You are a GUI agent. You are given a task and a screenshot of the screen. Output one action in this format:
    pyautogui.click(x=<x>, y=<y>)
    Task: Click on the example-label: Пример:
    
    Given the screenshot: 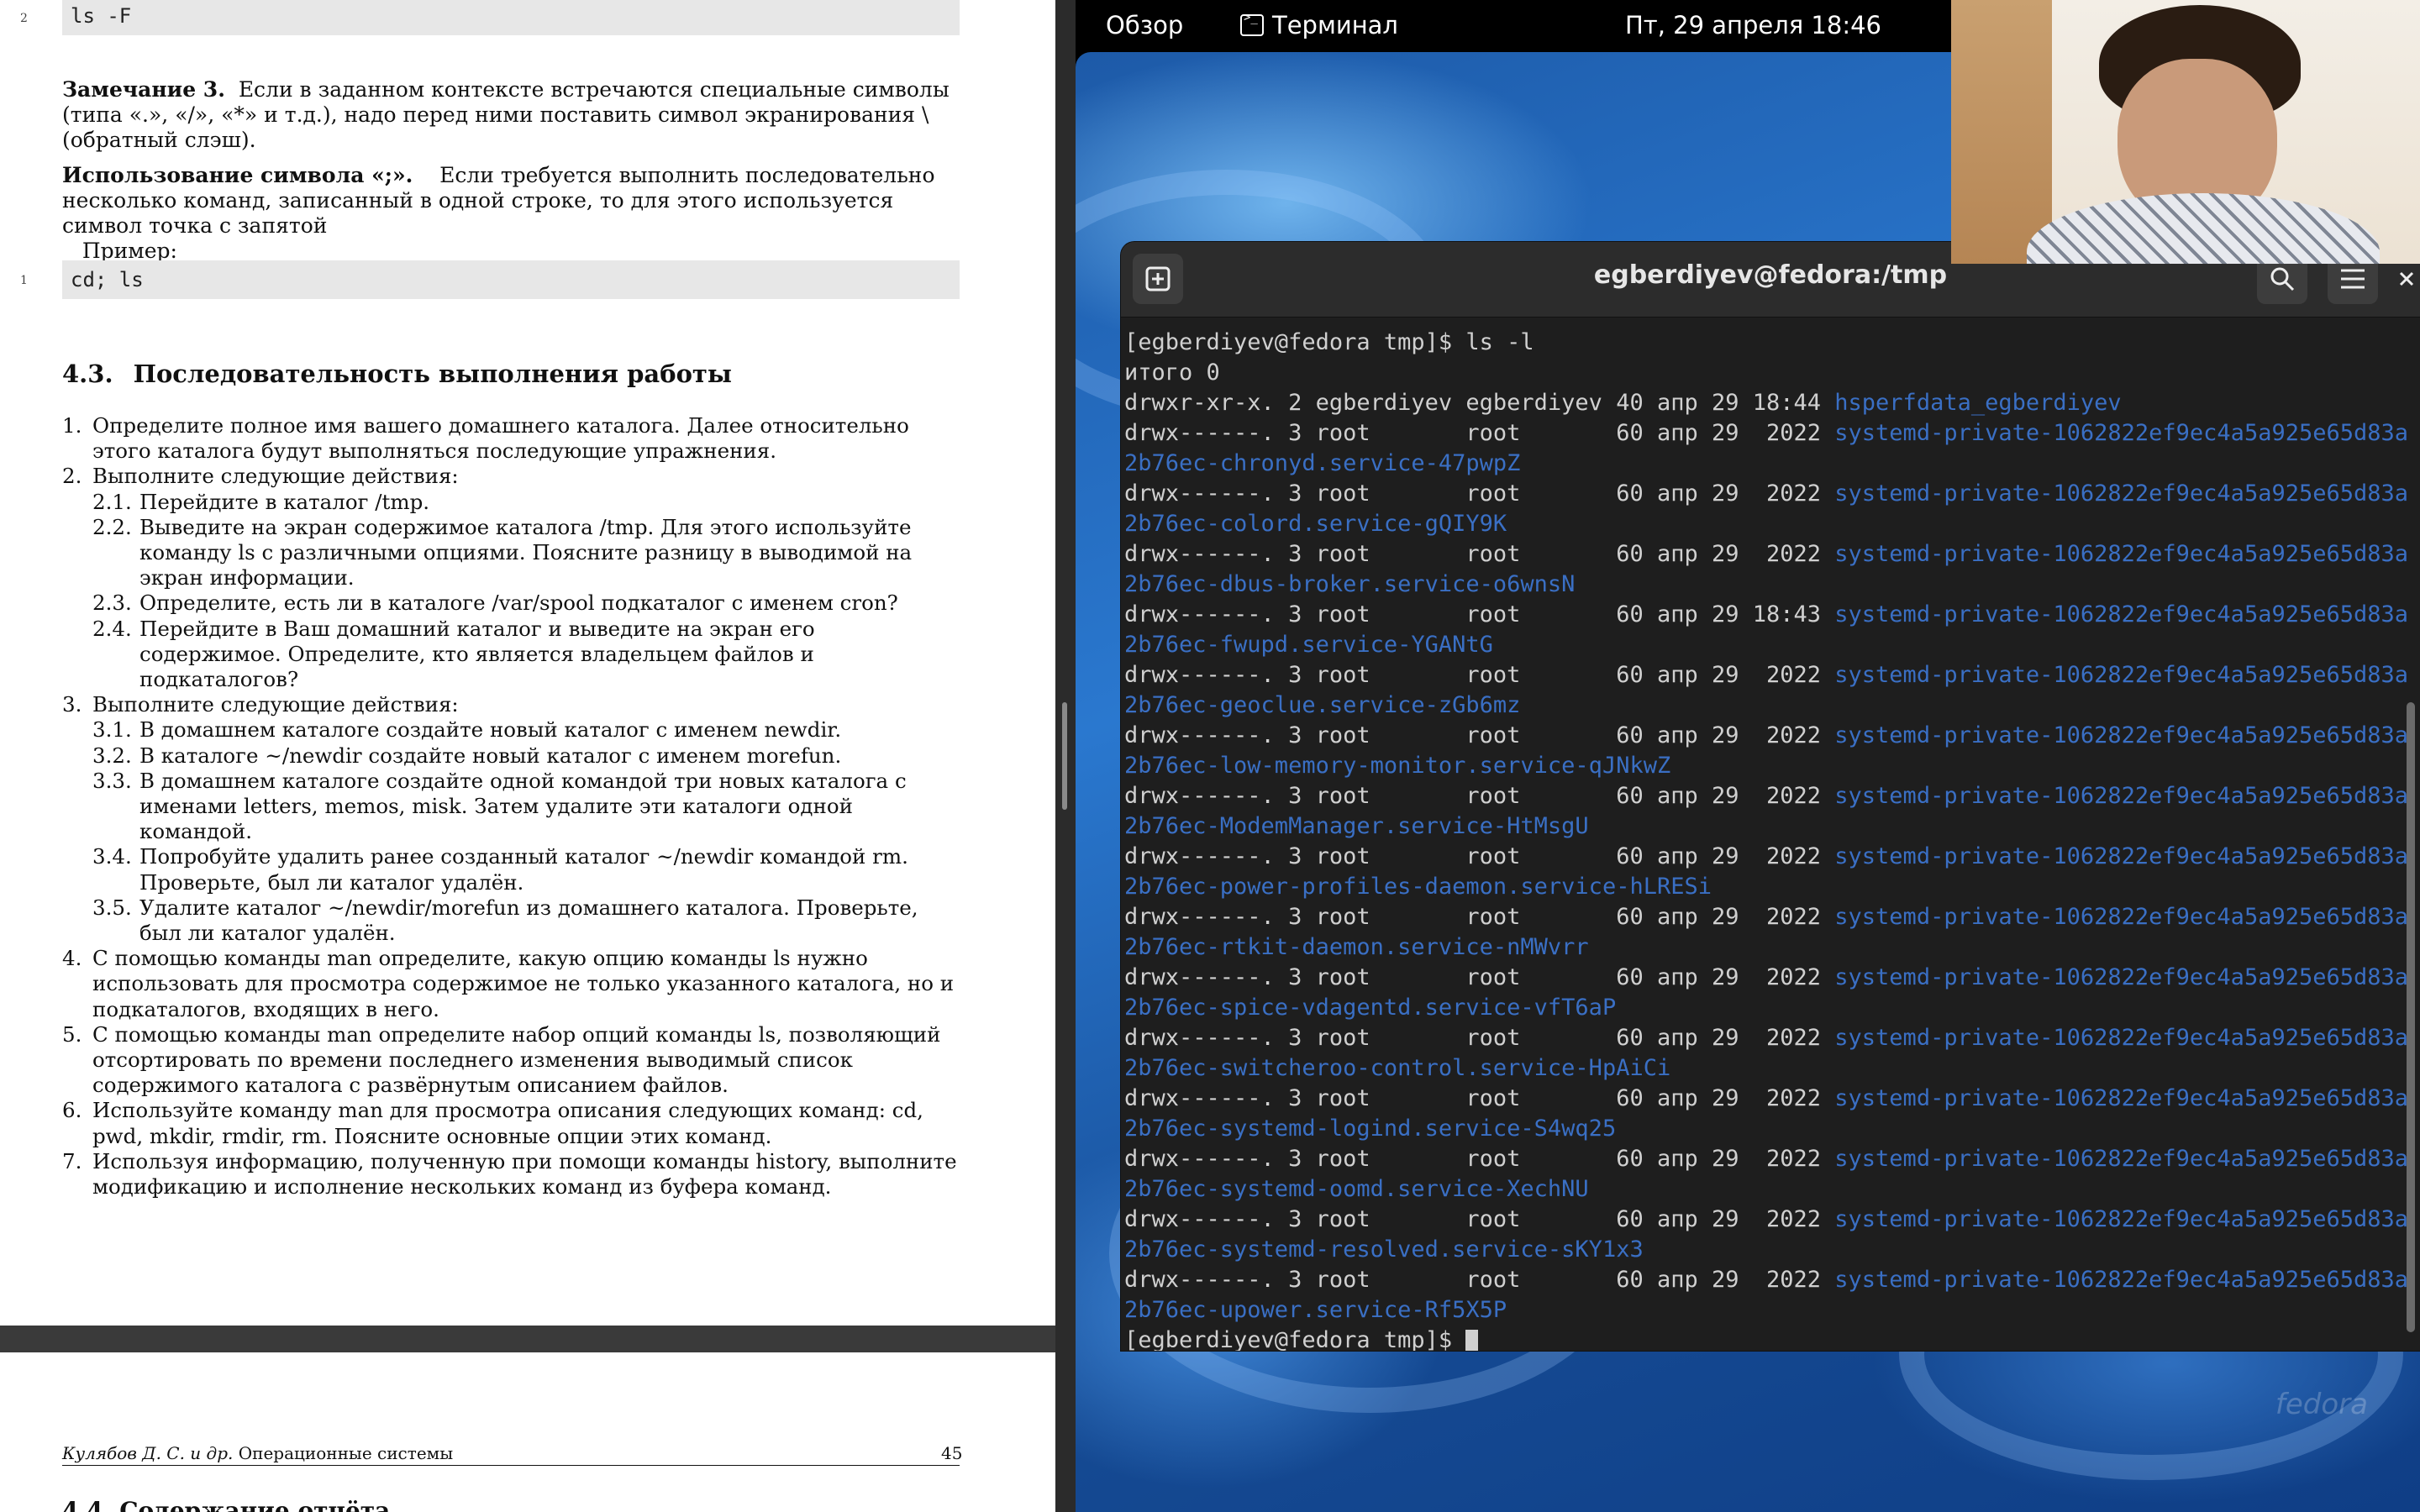 What is the action you would take?
    pyautogui.click(x=129, y=251)
    